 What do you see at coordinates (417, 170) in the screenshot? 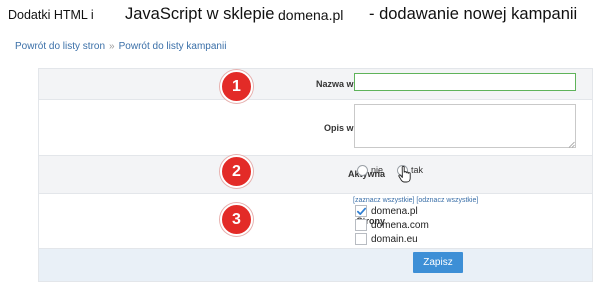
I see `radio-yes-label: tak` at bounding box center [417, 170].